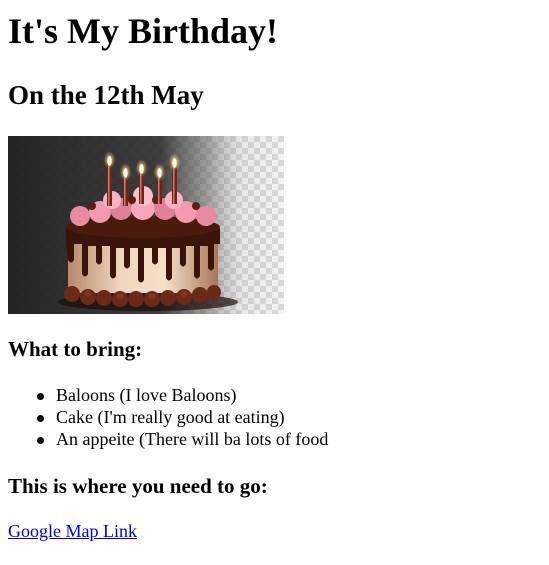 This screenshot has width=549, height=565. Describe the element at coordinates (170, 417) in the screenshot. I see `list-item-label: Cake (I'm really good at eating)` at that location.